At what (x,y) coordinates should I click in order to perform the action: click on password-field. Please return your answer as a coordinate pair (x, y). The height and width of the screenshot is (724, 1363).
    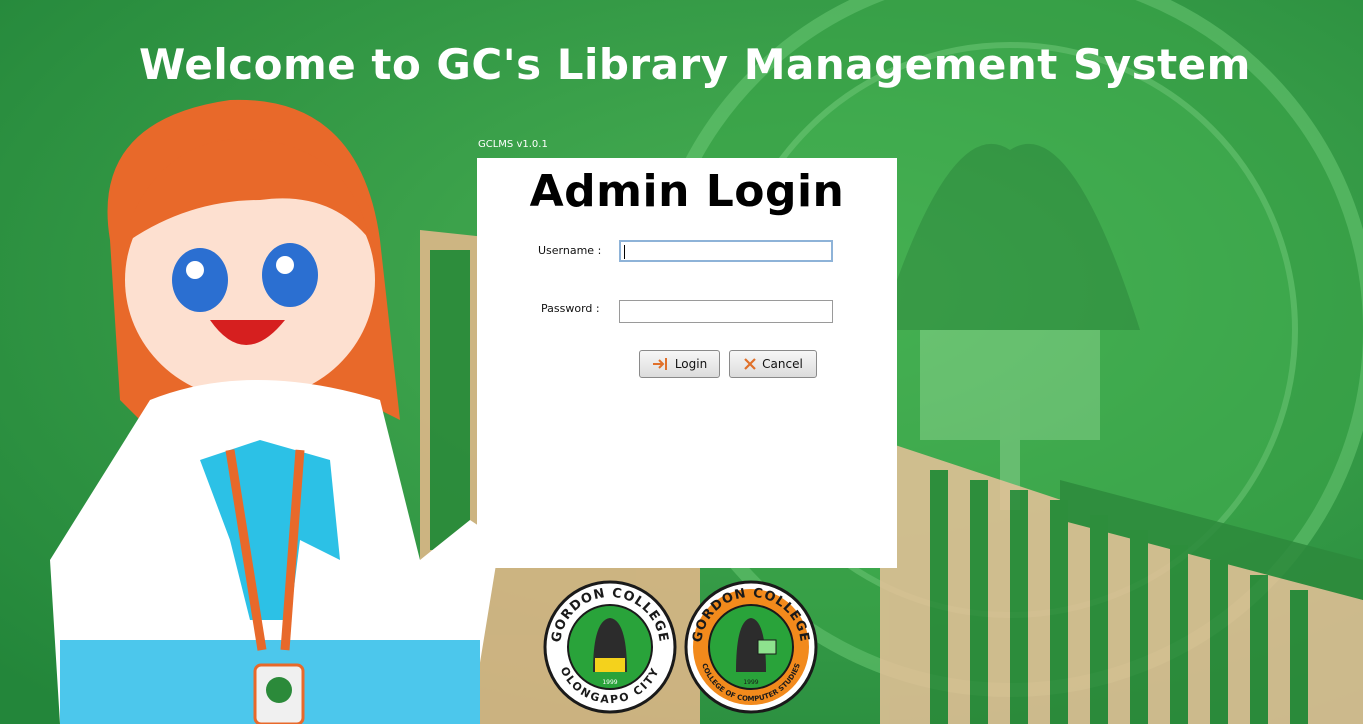
    Looking at the image, I should click on (726, 311).